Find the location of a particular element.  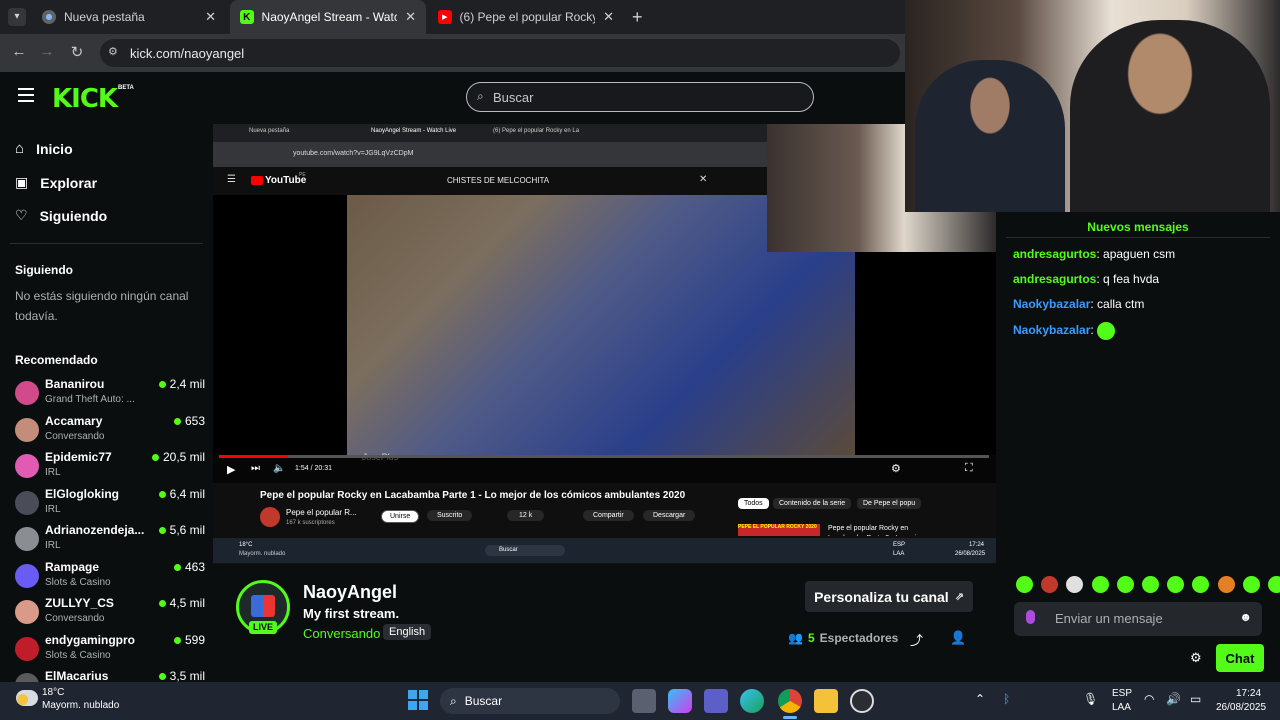

clock-time: 17:24 is located at coordinates (1248, 693).